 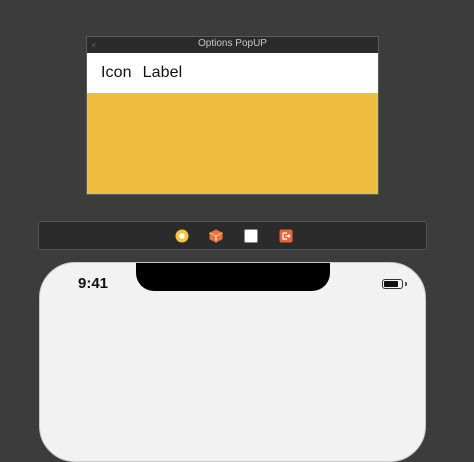 I want to click on icon-text: Icon, so click(x=116, y=72).